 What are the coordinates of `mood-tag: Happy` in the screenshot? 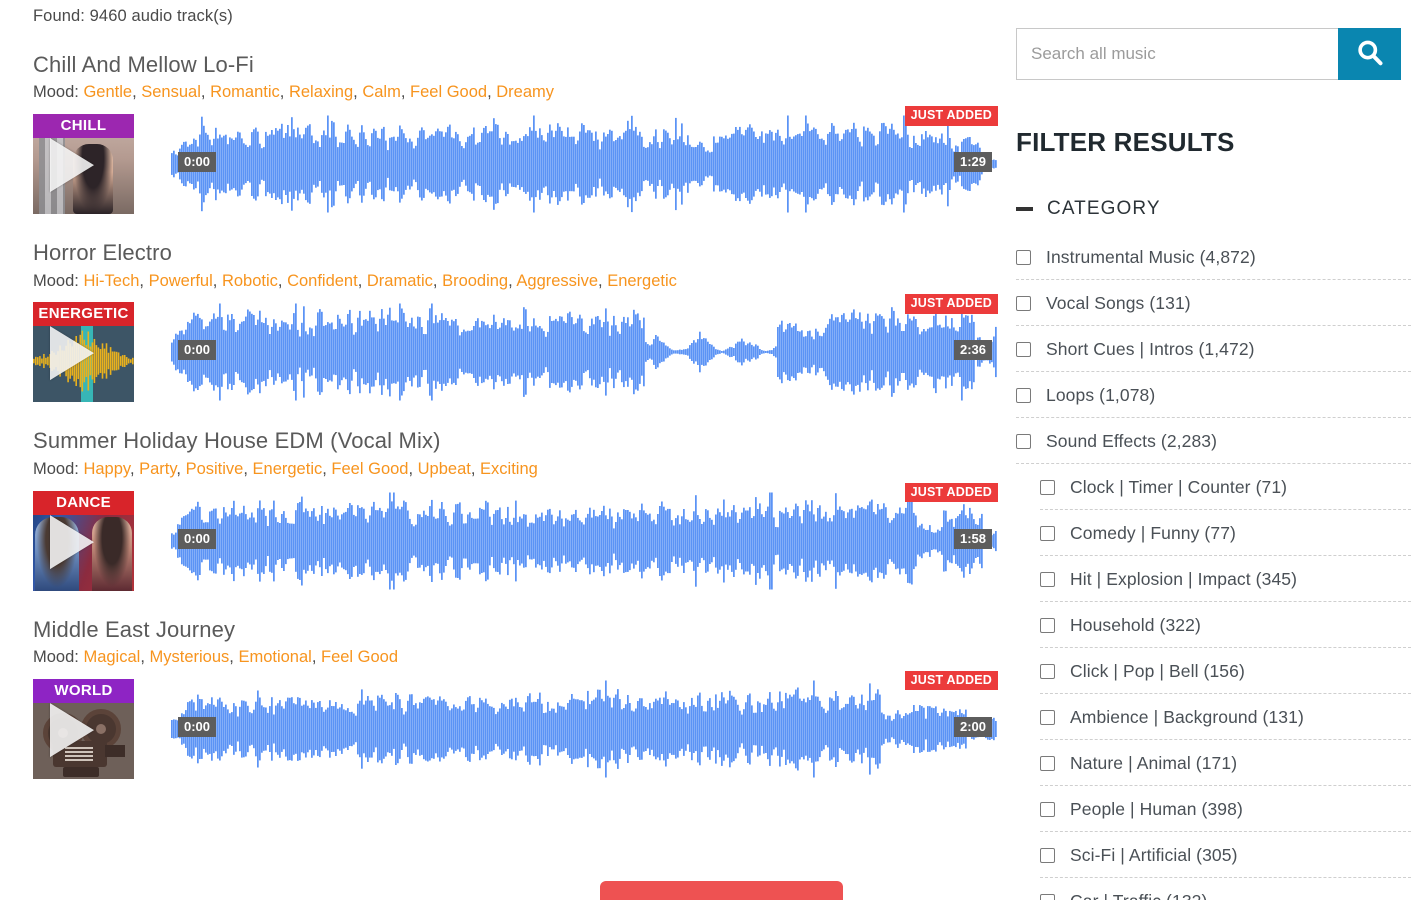 It's located at (106, 469).